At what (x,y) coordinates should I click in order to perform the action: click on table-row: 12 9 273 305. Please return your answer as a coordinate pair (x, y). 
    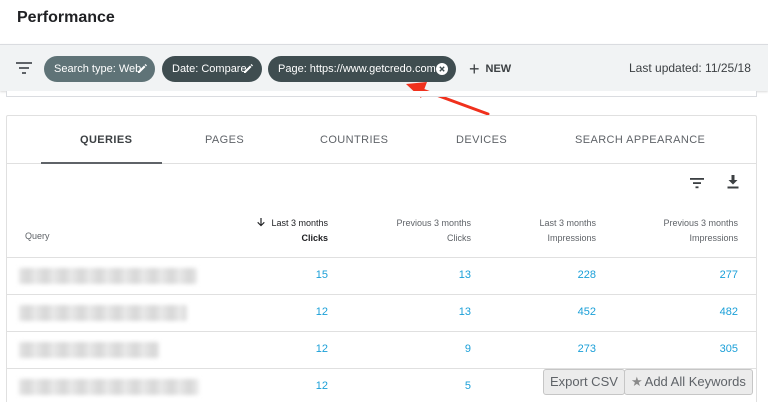
    Looking at the image, I should click on (381, 350).